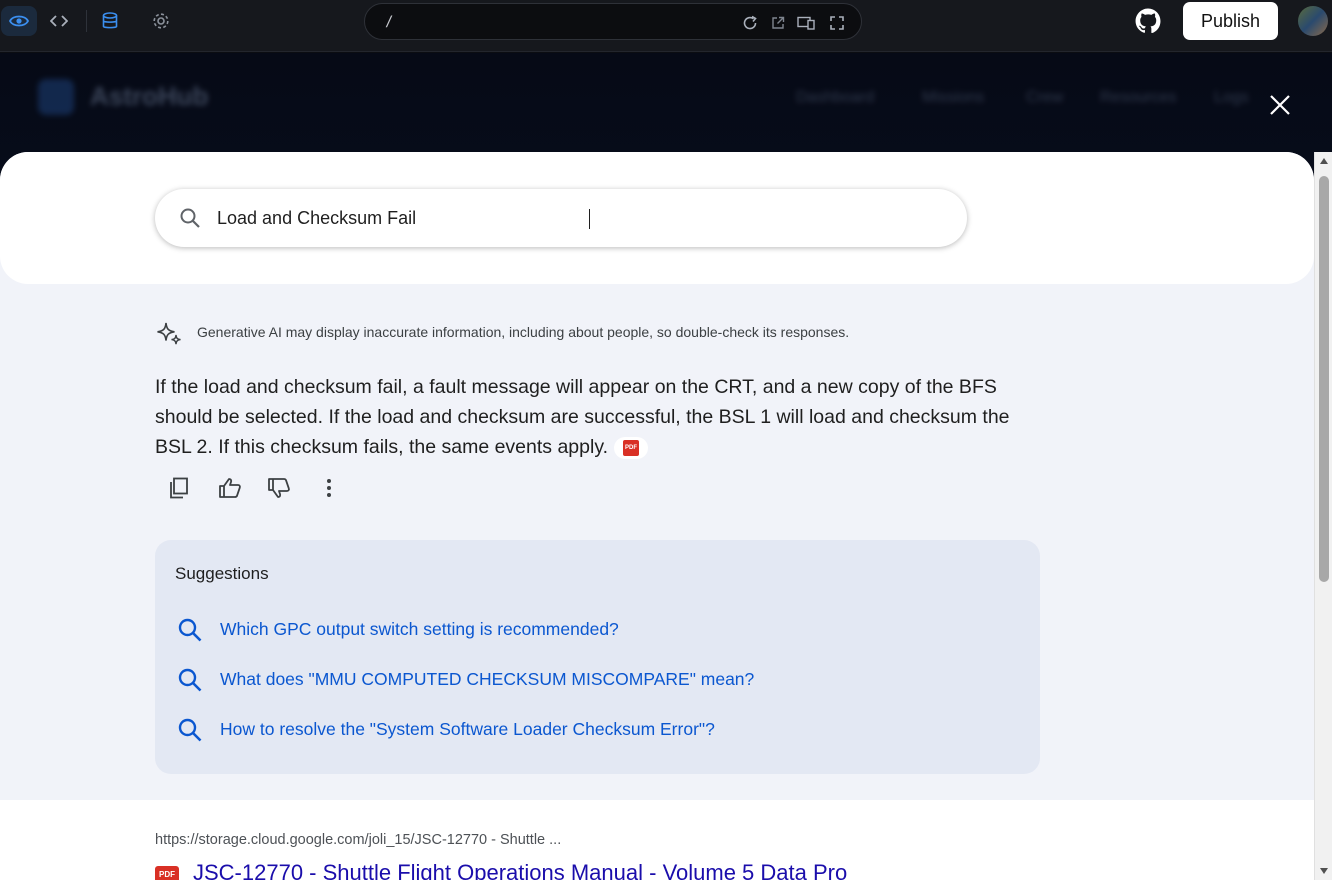  Describe the element at coordinates (1231, 97) in the screenshot. I see `nav-link-logs: Logs` at that location.